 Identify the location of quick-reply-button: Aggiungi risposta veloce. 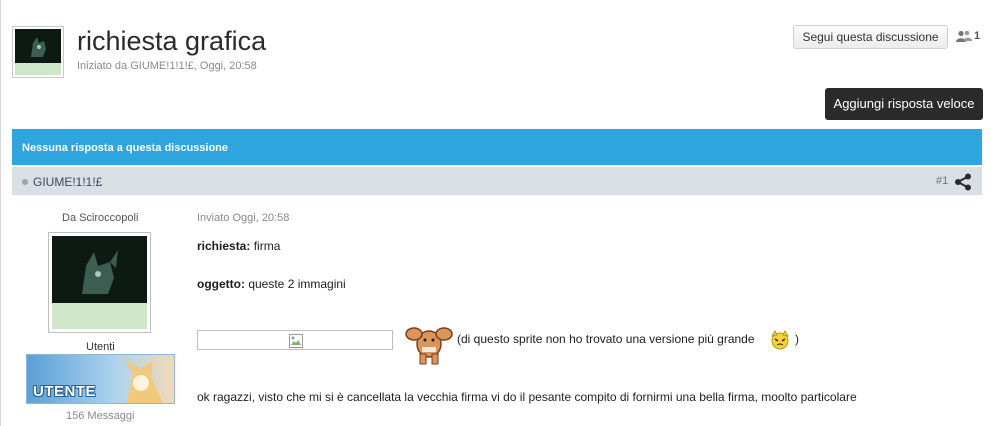
(904, 104).